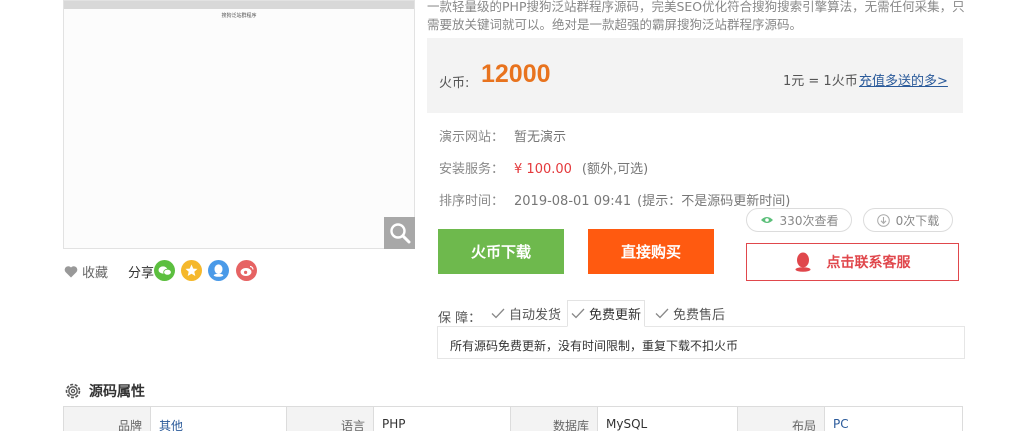 The width and height of the screenshot is (1010, 431). Describe the element at coordinates (883, 220) in the screenshot. I see `download-icon` at that location.